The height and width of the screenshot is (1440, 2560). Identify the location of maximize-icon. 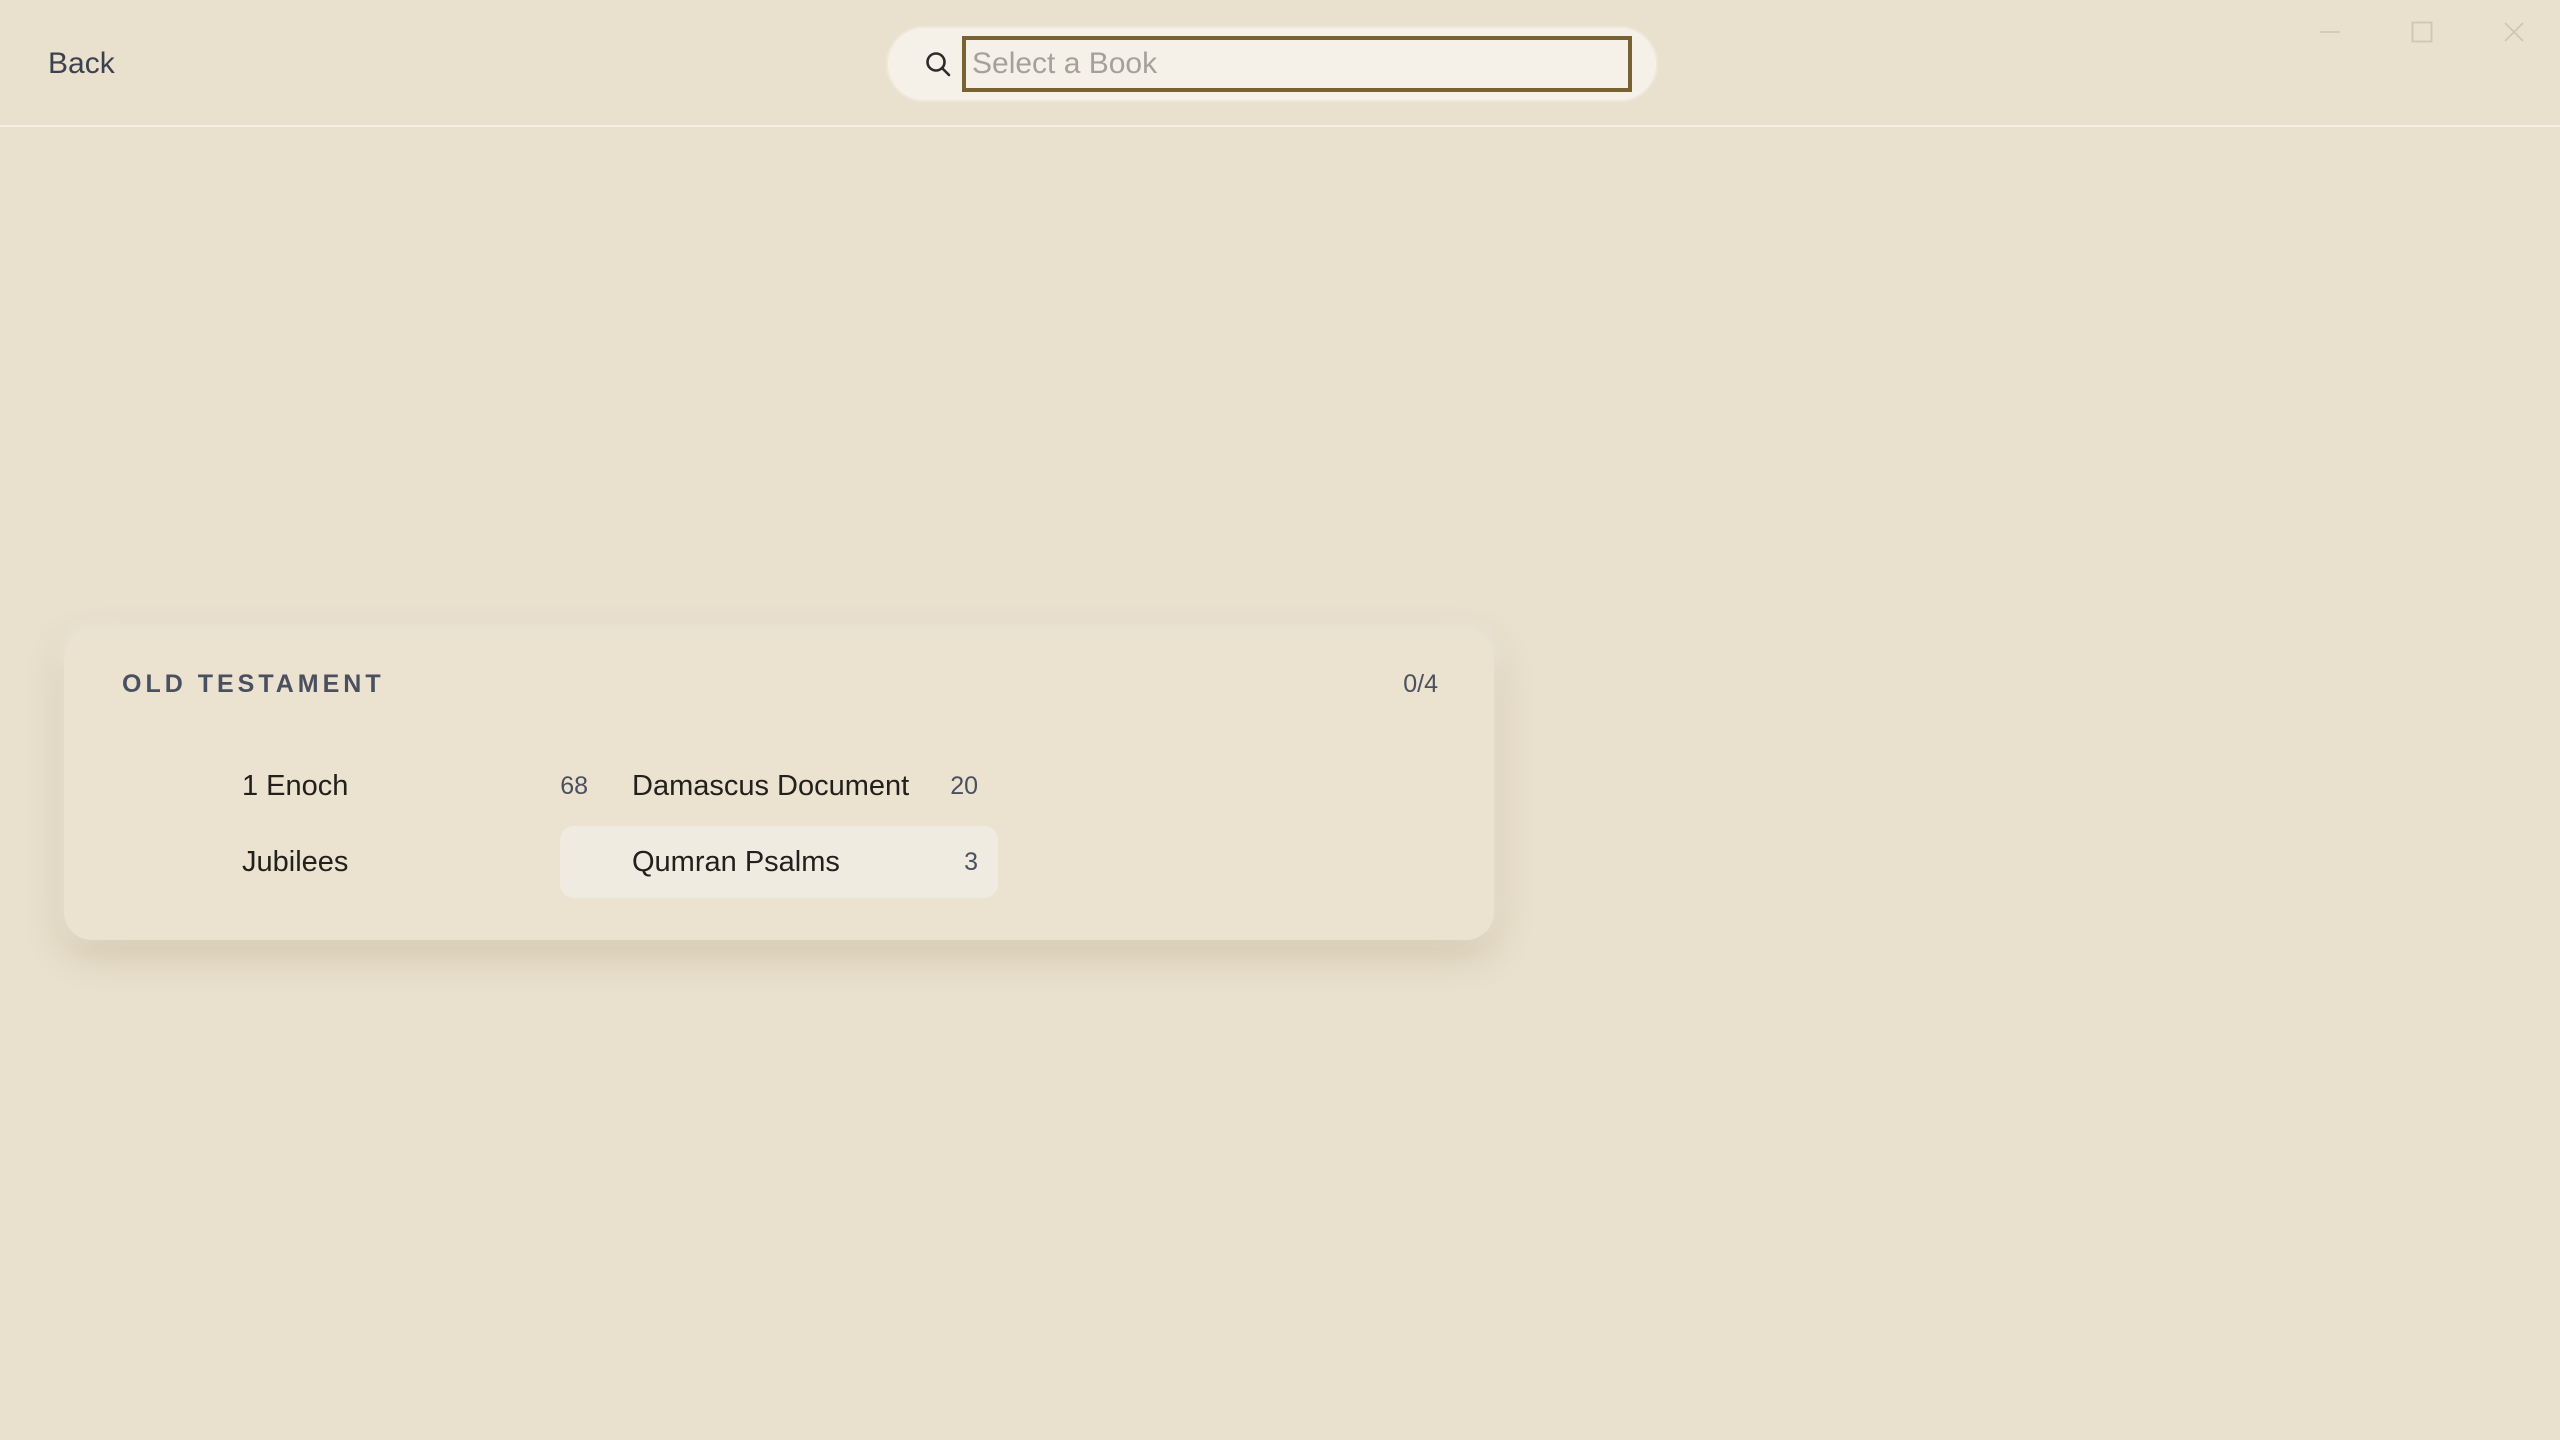
(2422, 32).